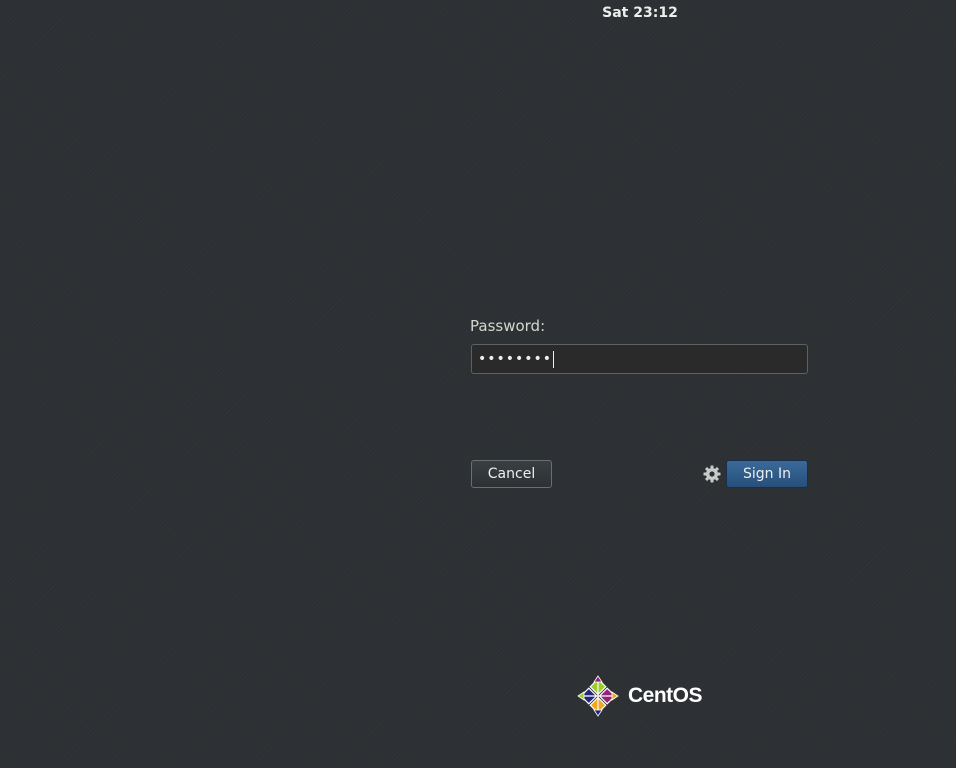  Describe the element at coordinates (639, 359) in the screenshot. I see `password-input: ••••••••` at that location.